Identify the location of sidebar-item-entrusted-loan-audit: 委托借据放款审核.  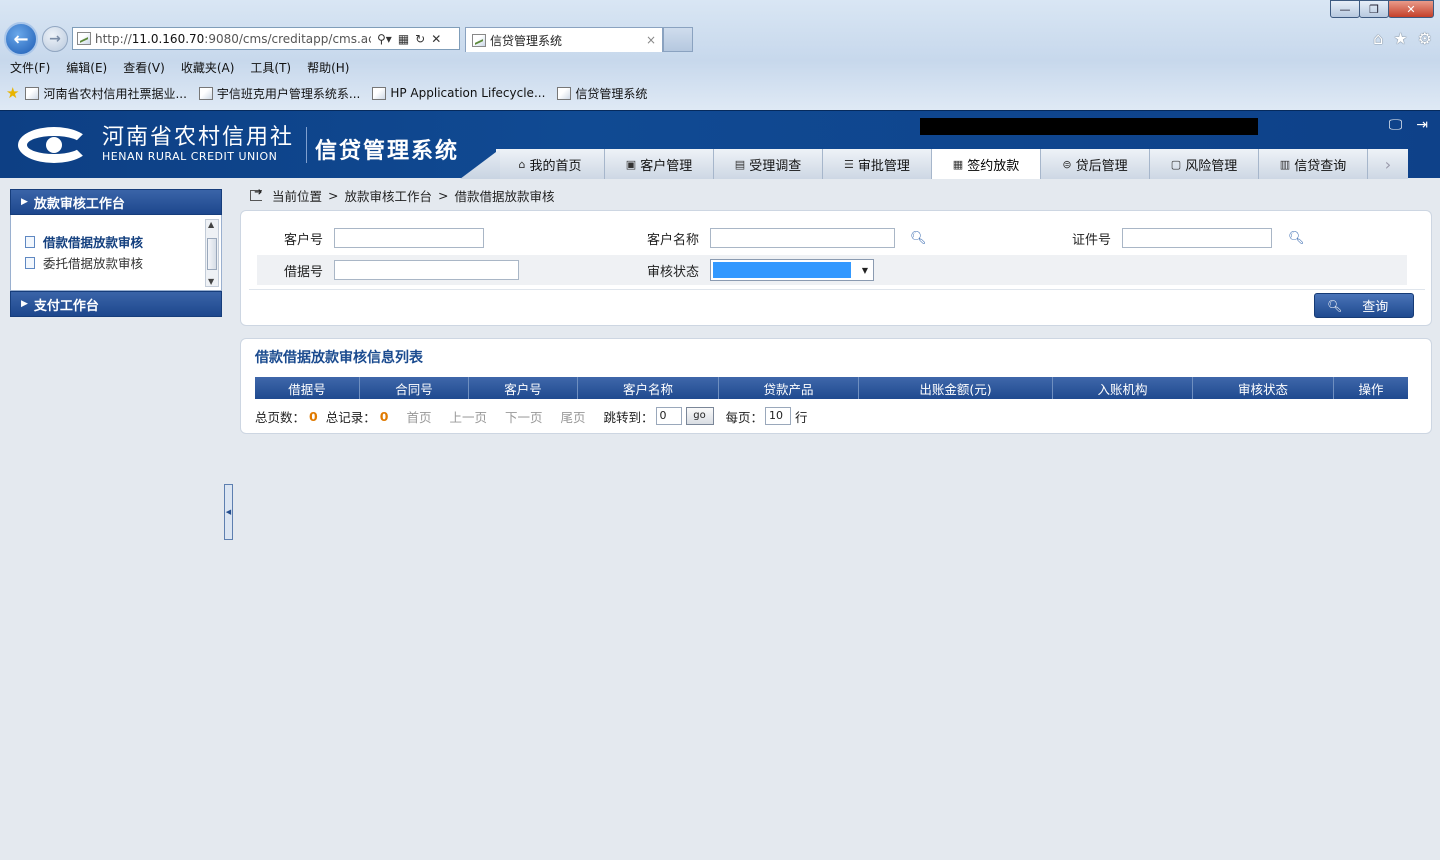
(116, 262).